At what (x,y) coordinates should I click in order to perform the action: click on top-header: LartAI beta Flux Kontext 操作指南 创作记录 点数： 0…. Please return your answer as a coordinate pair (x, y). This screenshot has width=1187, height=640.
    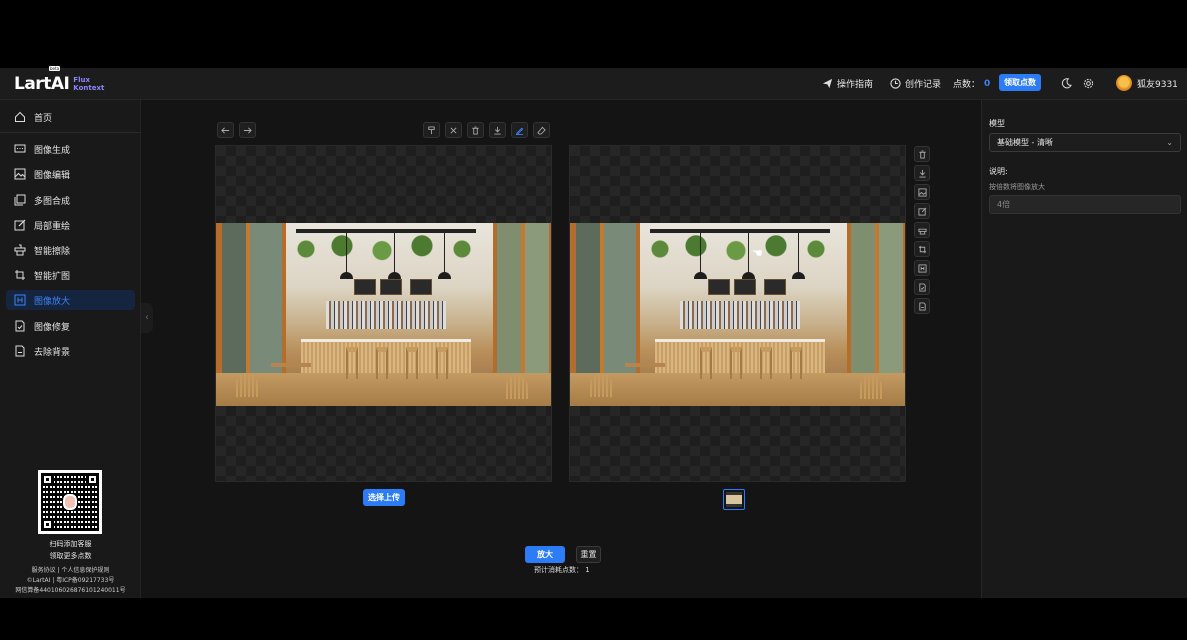
    Looking at the image, I should click on (593, 83).